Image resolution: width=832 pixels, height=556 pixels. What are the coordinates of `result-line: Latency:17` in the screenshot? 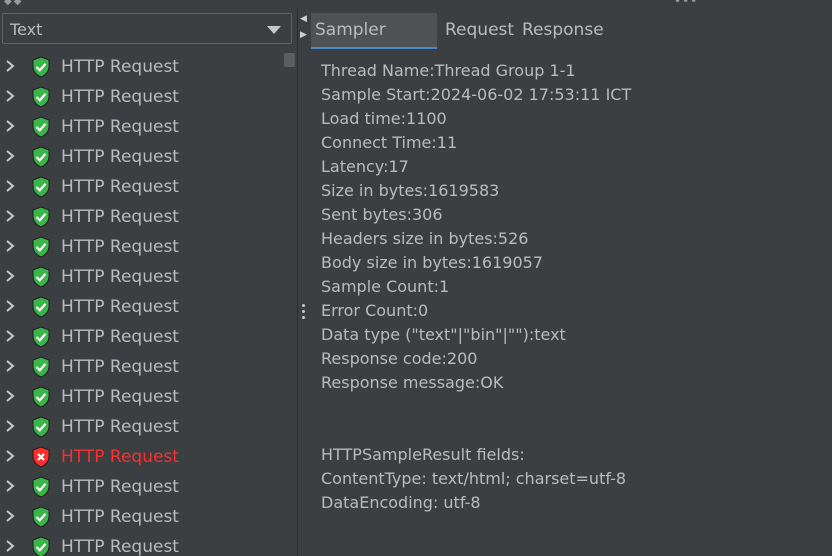 It's located at (365, 166).